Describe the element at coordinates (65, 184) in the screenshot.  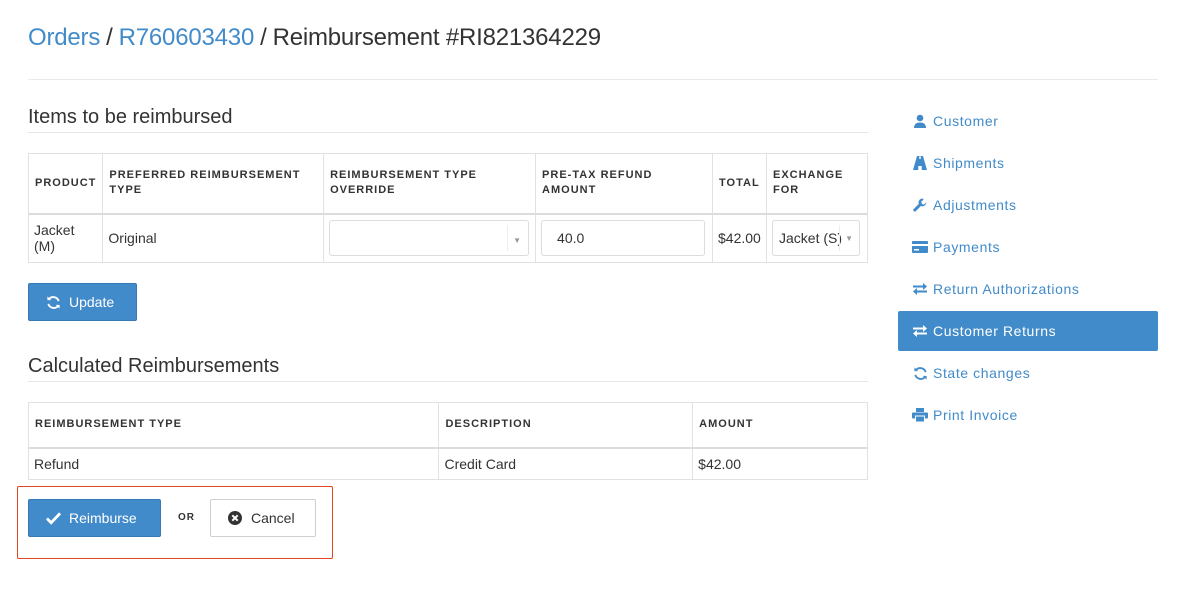
I see `column-header-product: Product` at that location.